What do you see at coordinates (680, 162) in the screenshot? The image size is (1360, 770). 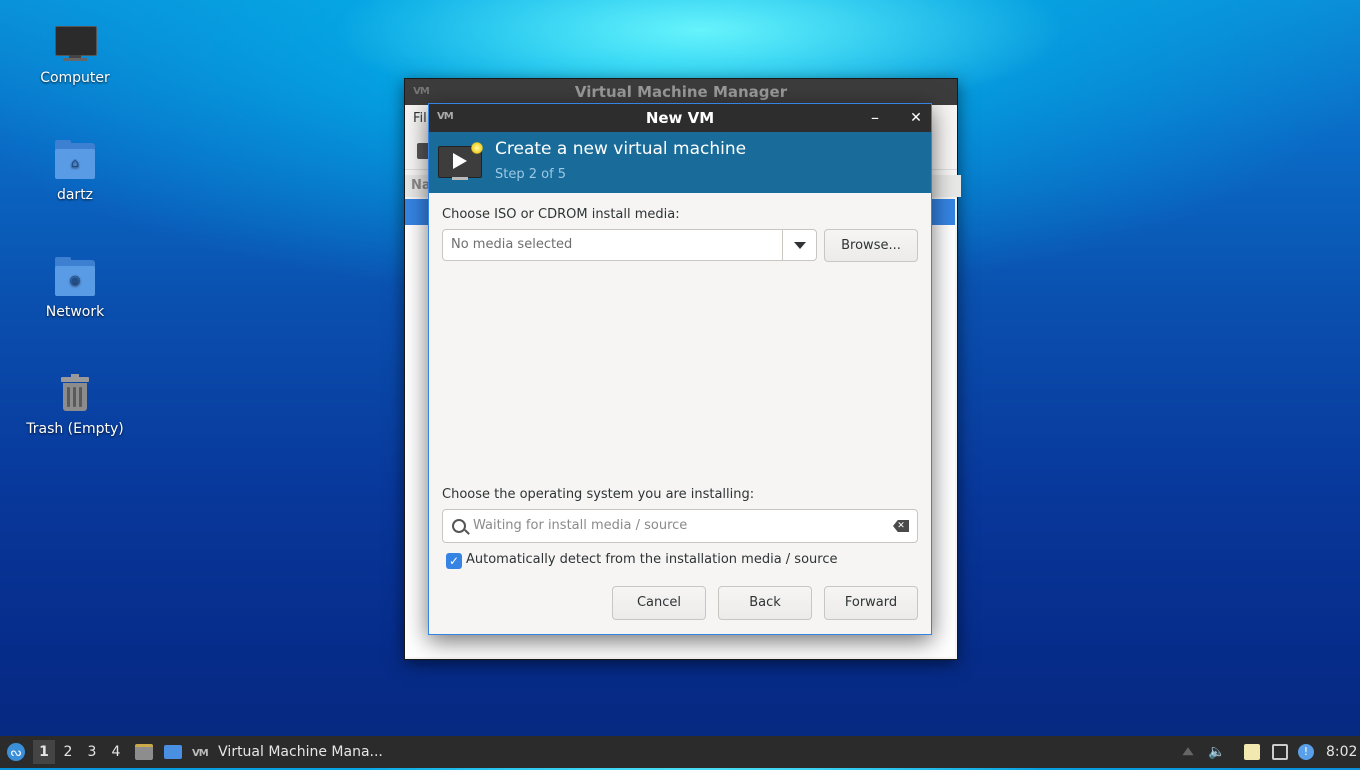 I see `wizard-banner: Create a new virtual machine Step 2 of 5` at bounding box center [680, 162].